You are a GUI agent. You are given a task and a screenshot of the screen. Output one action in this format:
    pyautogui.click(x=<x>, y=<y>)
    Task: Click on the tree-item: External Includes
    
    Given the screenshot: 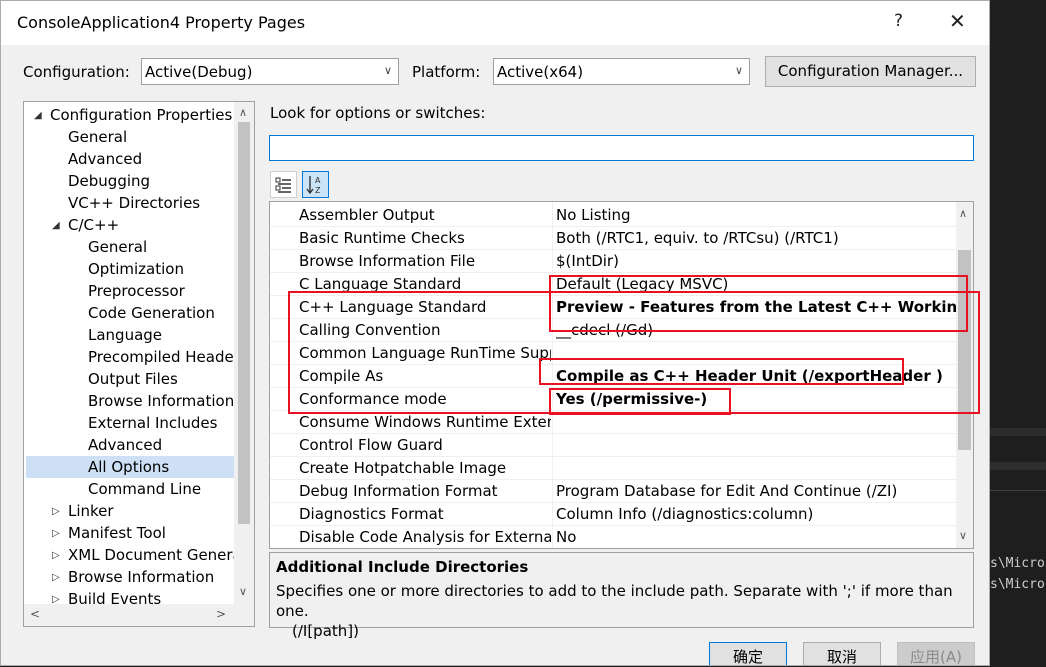 What is the action you would take?
    pyautogui.click(x=152, y=423)
    